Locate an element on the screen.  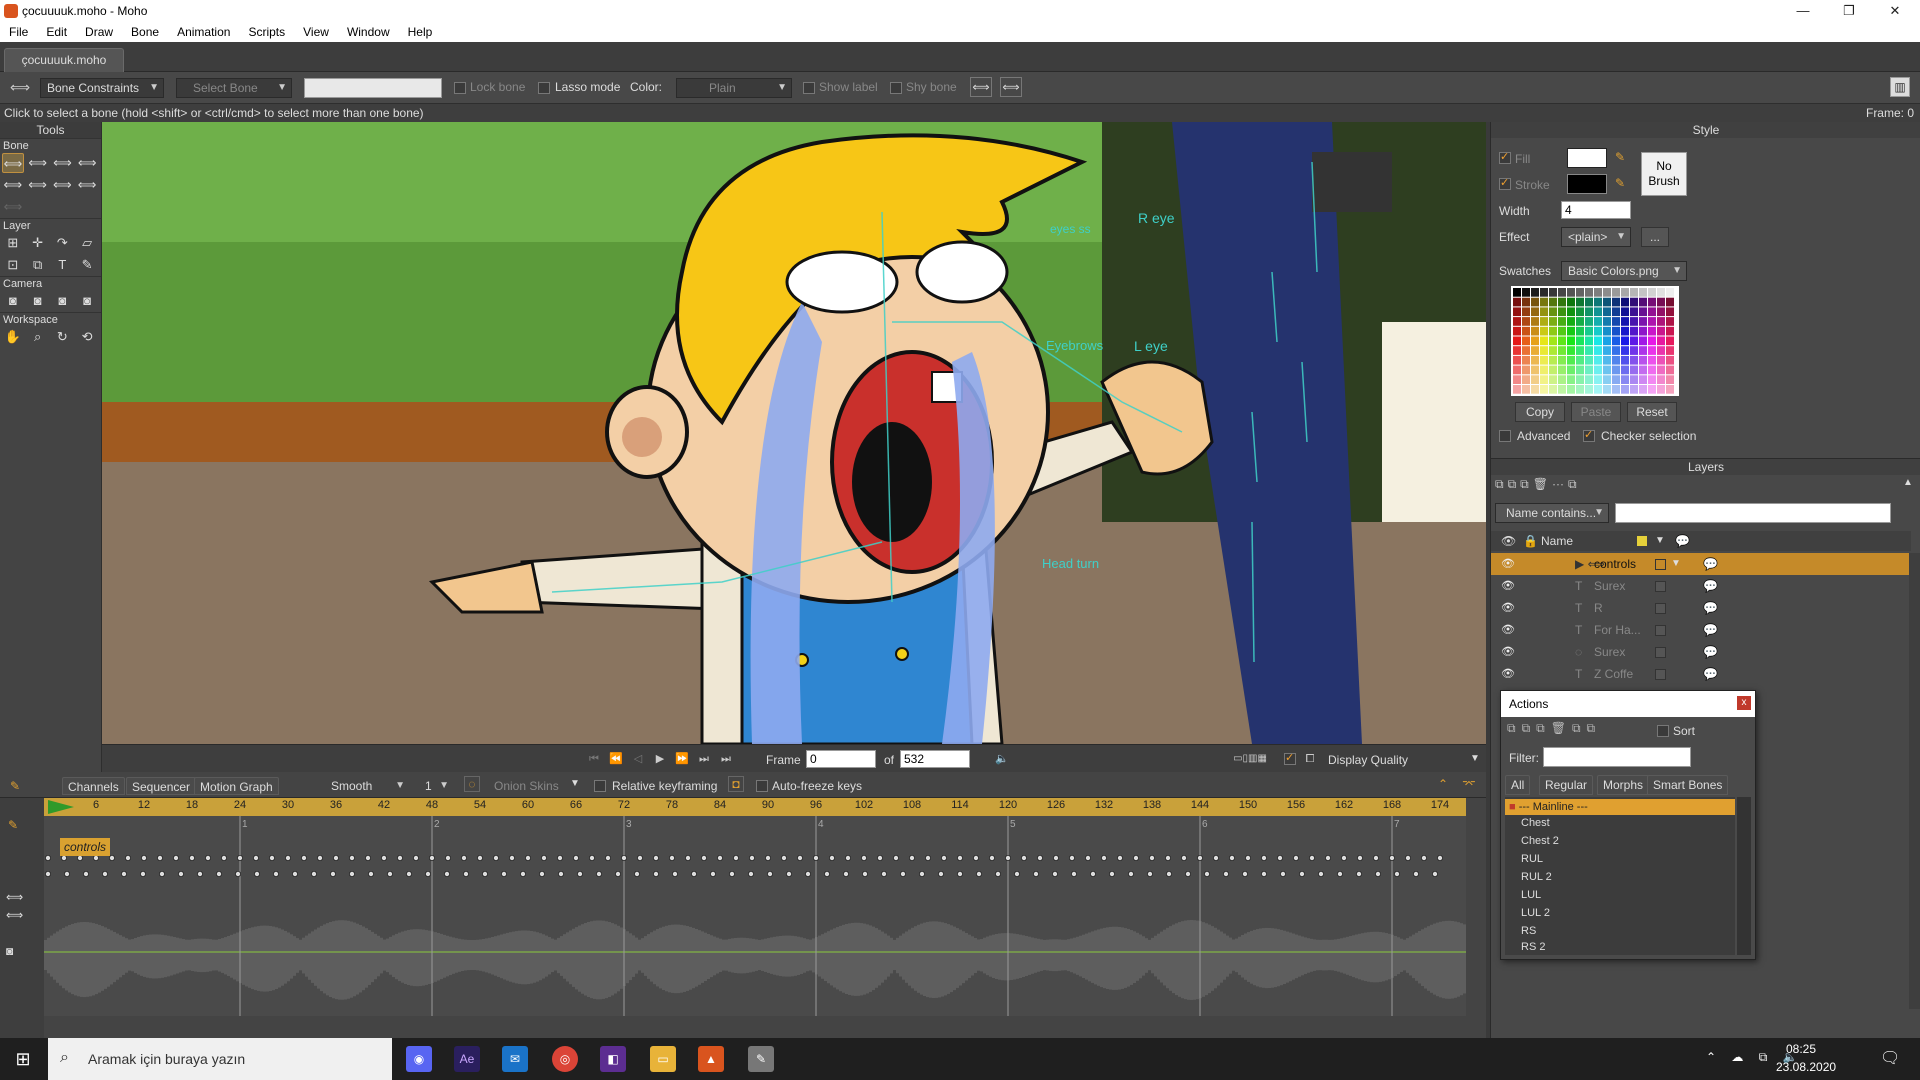
timeline-settings-icon: ✎ is located at coordinates (15, 786).